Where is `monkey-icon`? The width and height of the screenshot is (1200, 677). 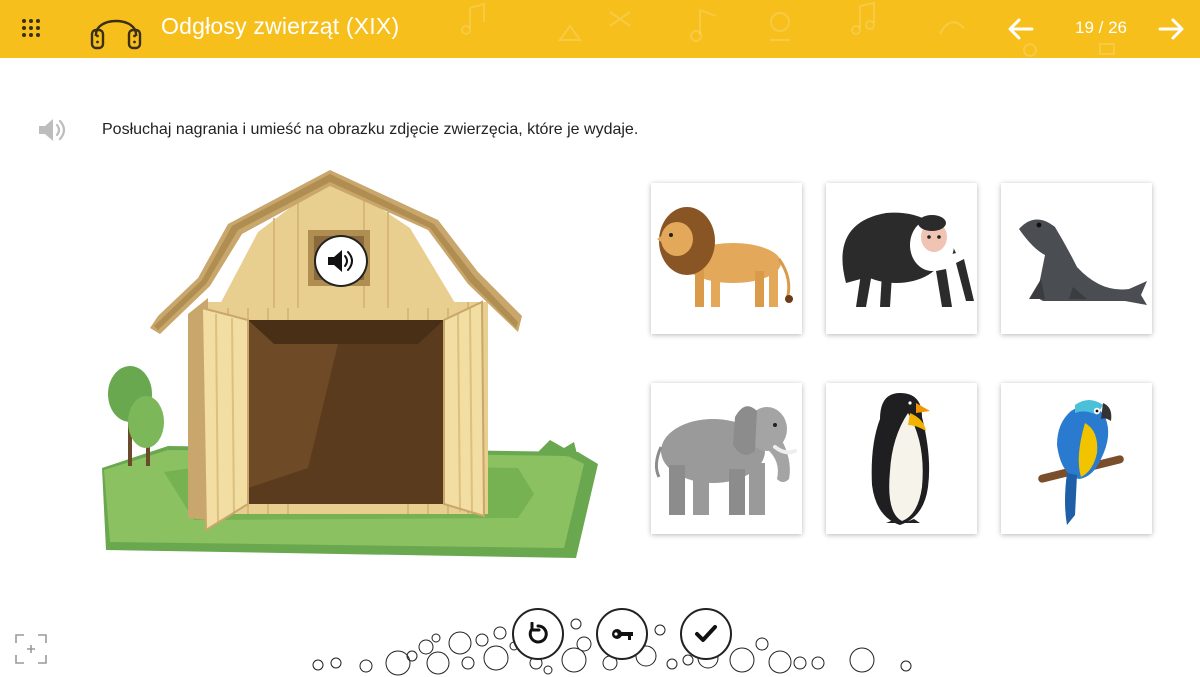 monkey-icon is located at coordinates (908, 259).